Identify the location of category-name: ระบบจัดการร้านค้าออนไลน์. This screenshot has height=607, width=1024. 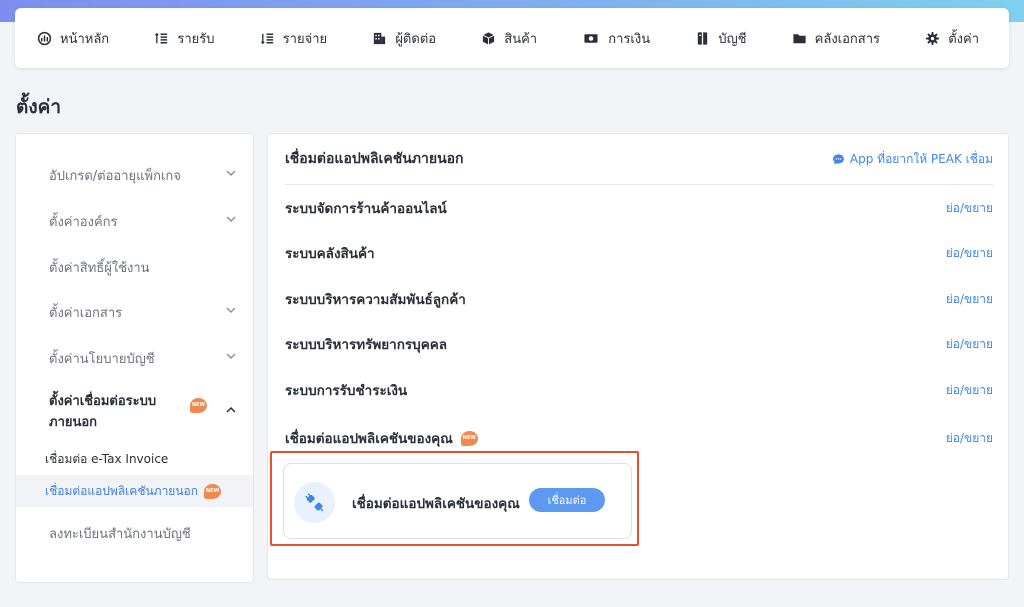
(366, 209).